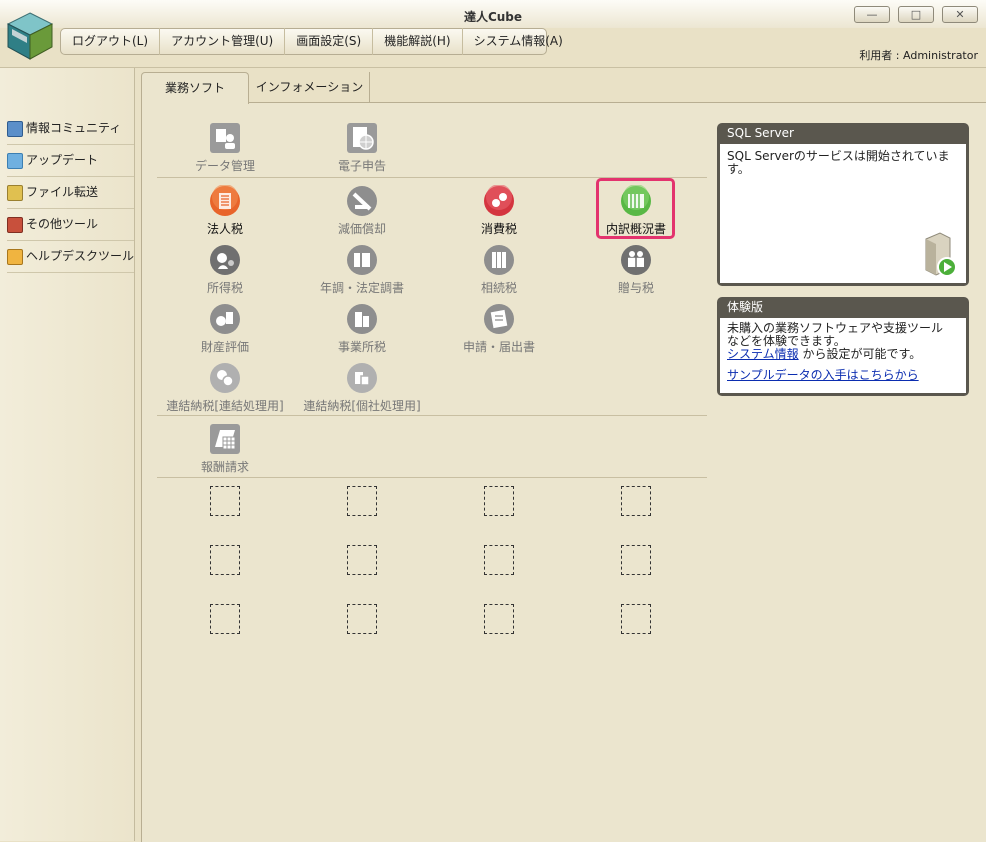  Describe the element at coordinates (62, 160) in the screenshot. I see `sidebar-item-label: アップデート` at that location.